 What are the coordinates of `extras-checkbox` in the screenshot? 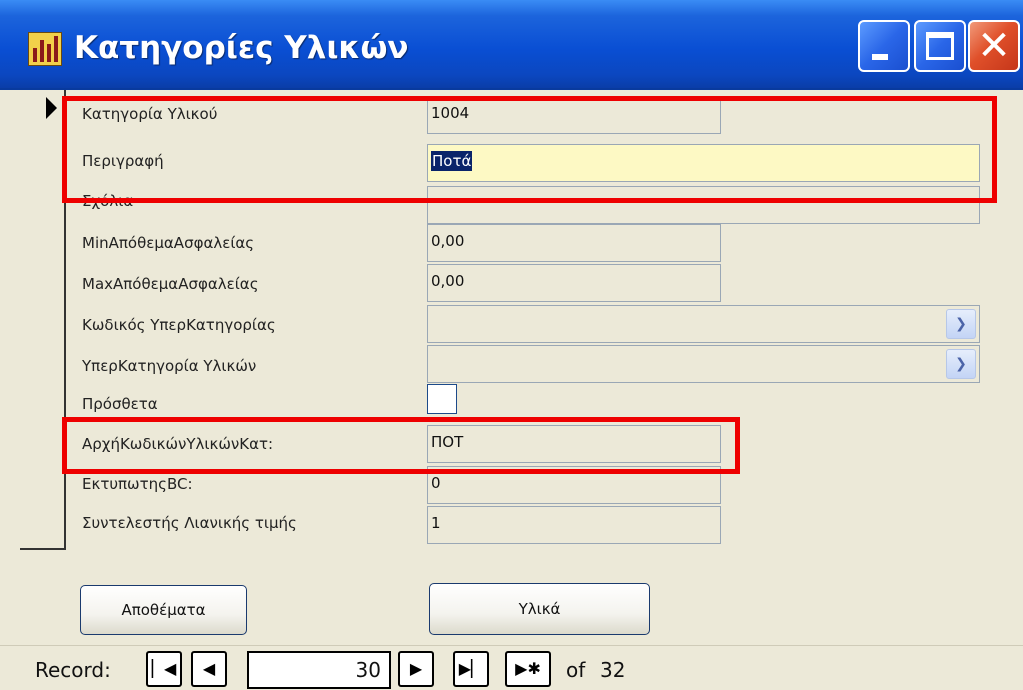 It's located at (442, 399).